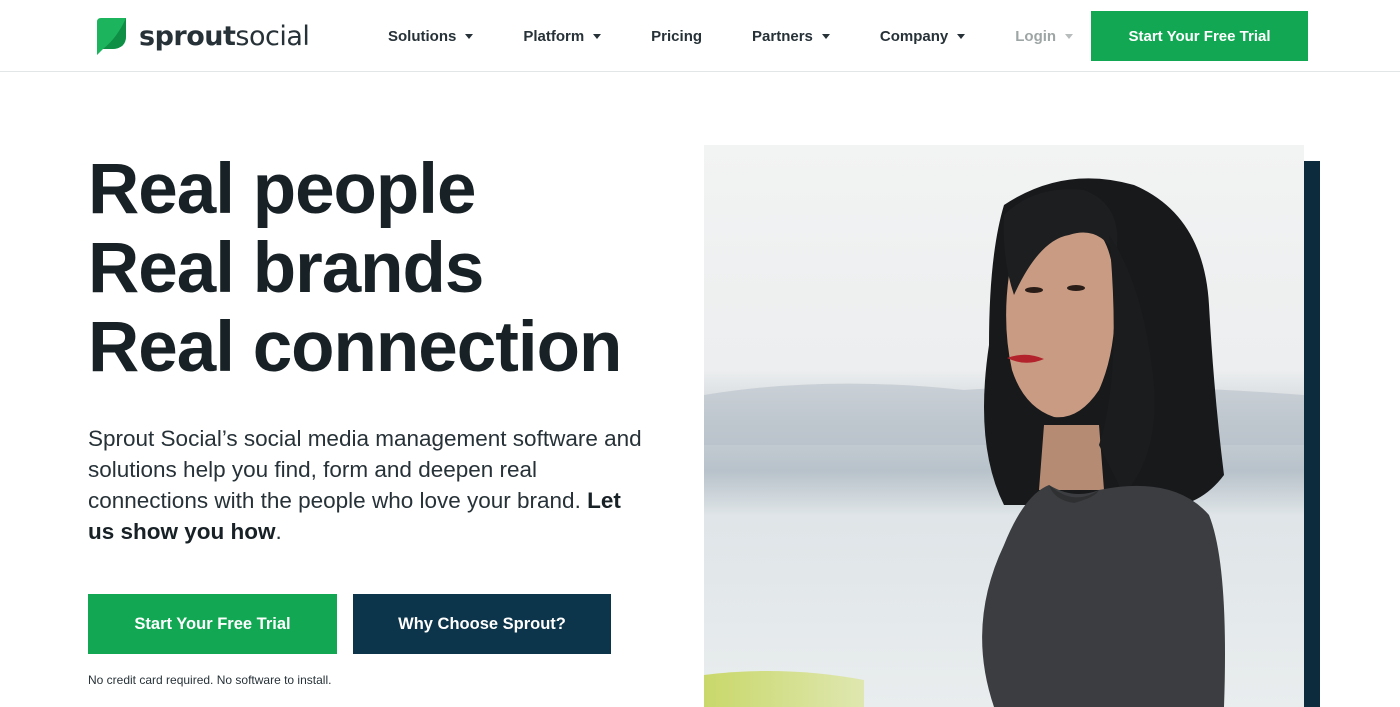  Describe the element at coordinates (914, 36) in the screenshot. I see `nav-company-label: Company` at that location.